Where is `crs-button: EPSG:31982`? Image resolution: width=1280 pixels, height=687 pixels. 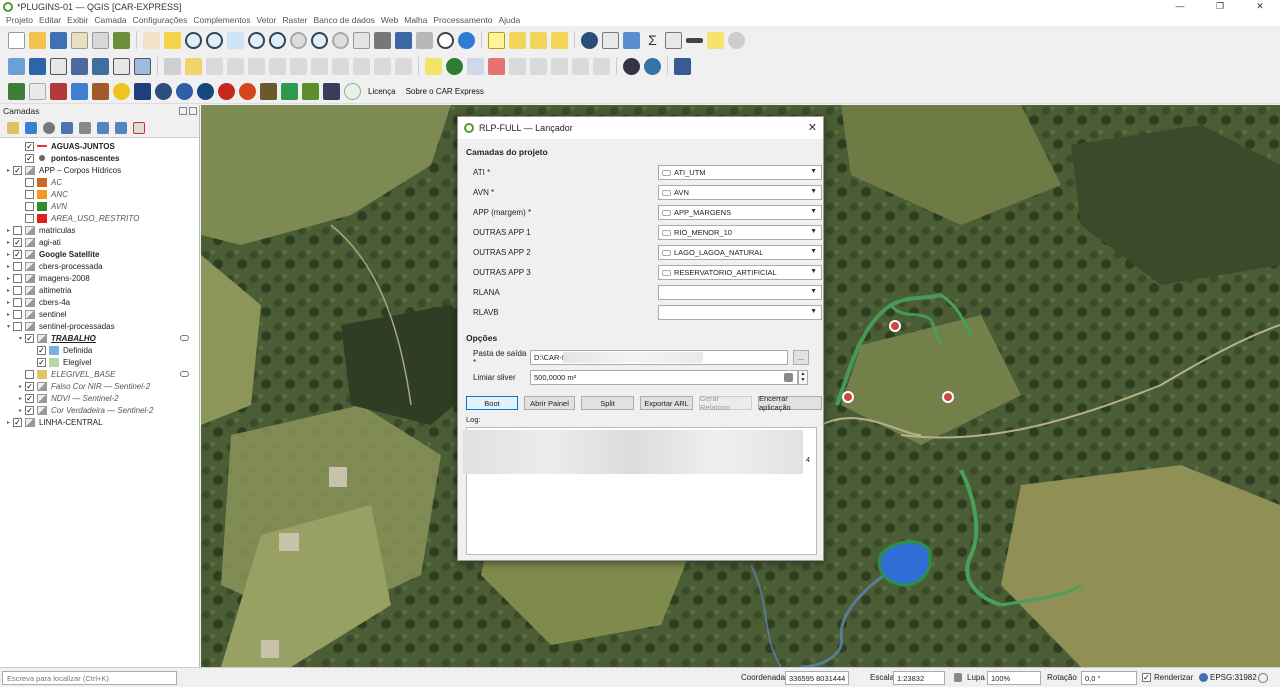 crs-button: EPSG:31982 is located at coordinates (1233, 677).